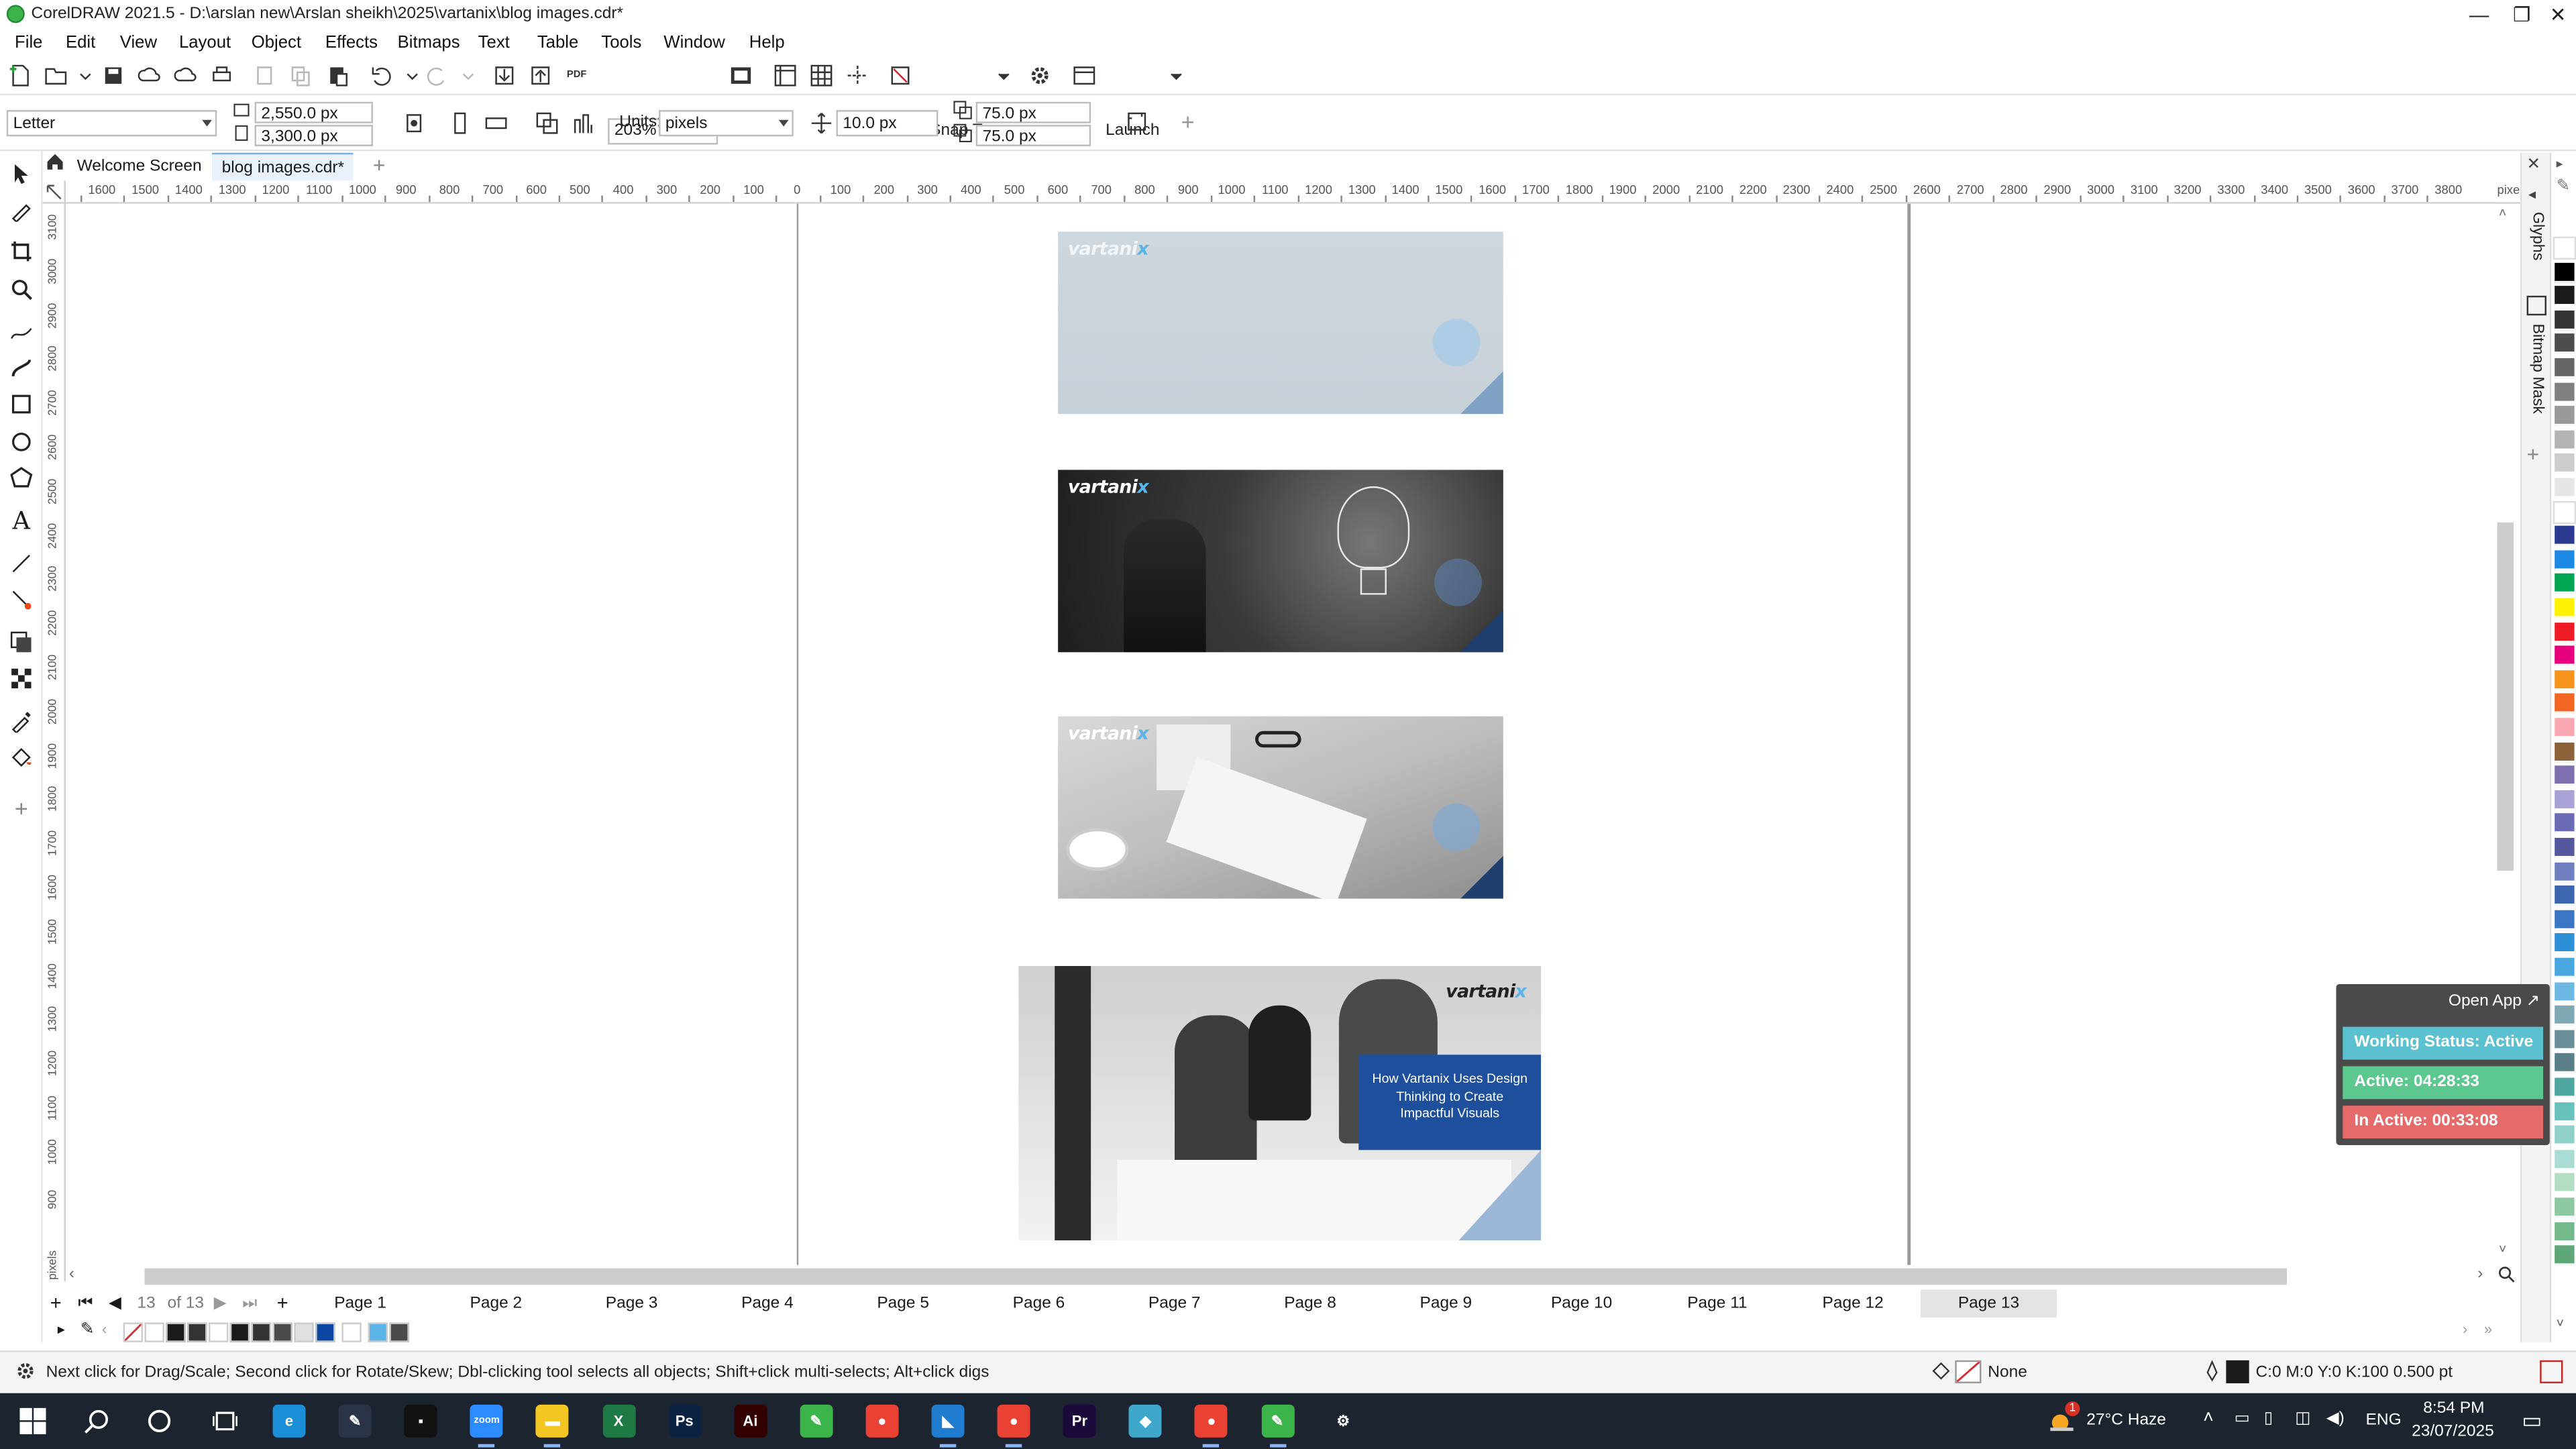  Describe the element at coordinates (21, 289) in the screenshot. I see `zoom-tool-icon` at that location.